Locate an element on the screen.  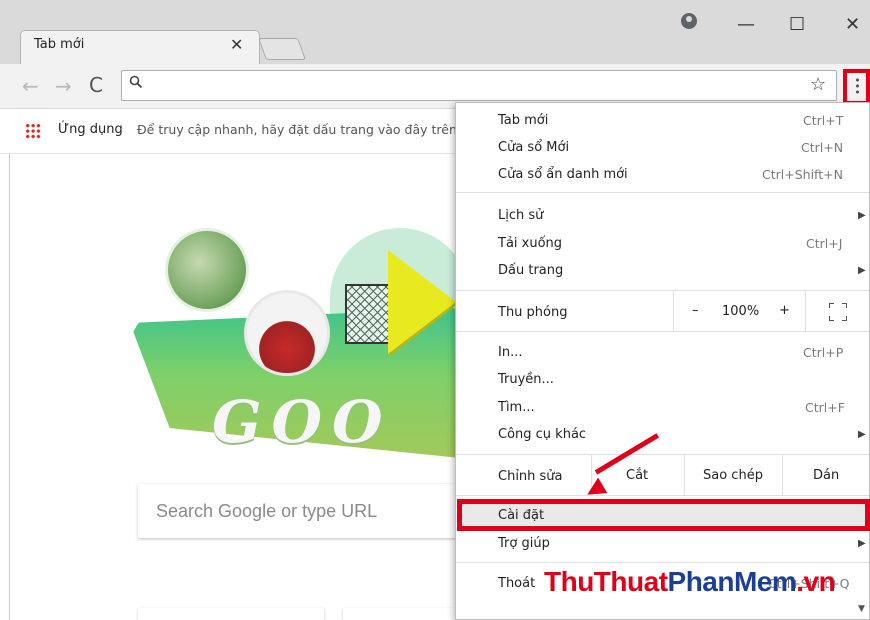
menu-item-zoom: Thu phóng is located at coordinates (533, 312).